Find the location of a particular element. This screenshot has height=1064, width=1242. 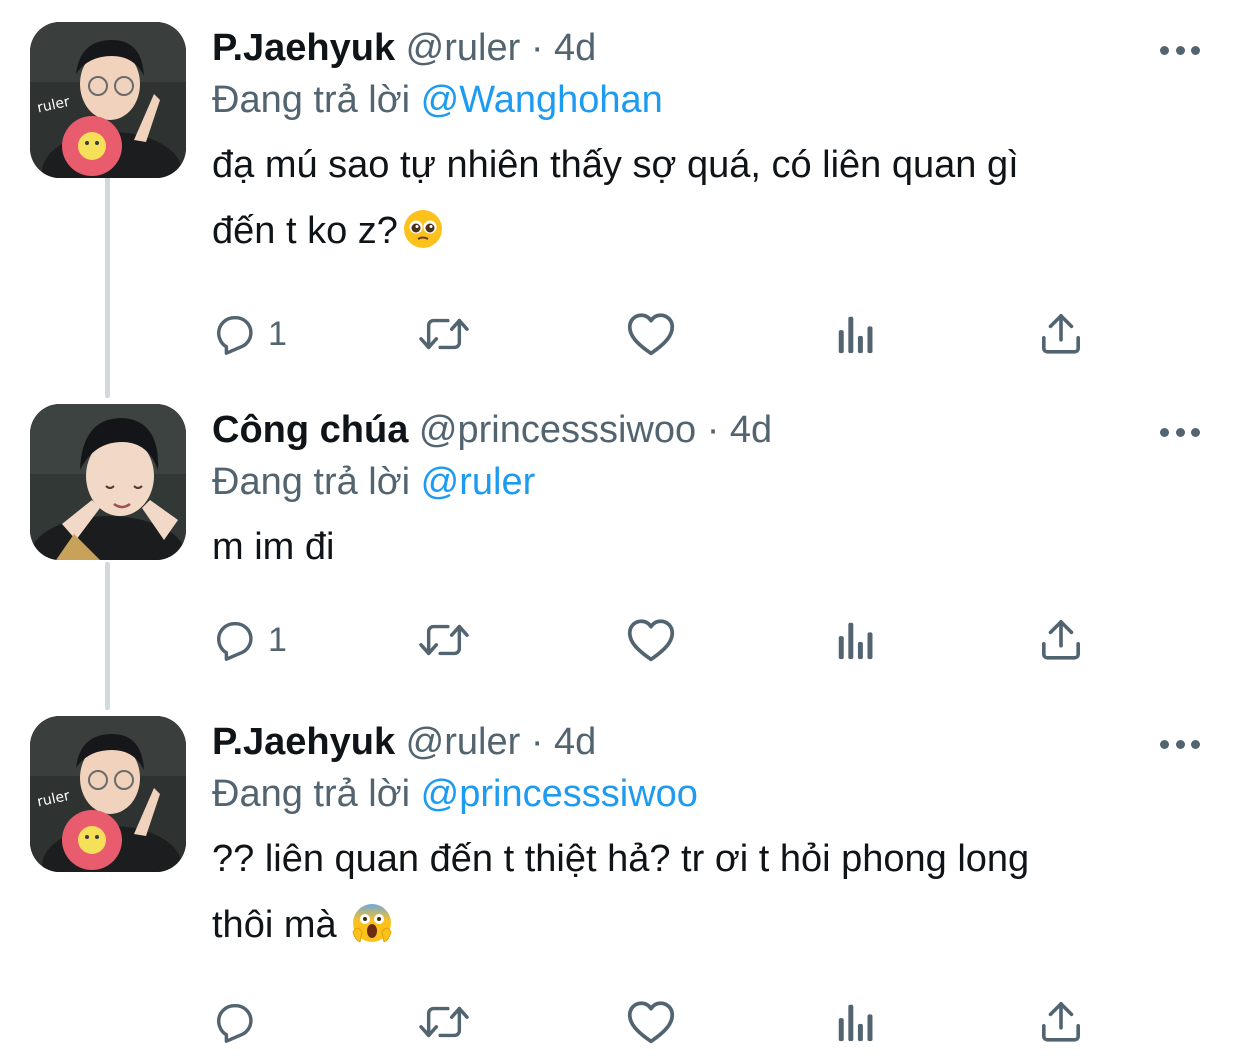

replying-to-link: @Wanghohan is located at coordinates (542, 100).